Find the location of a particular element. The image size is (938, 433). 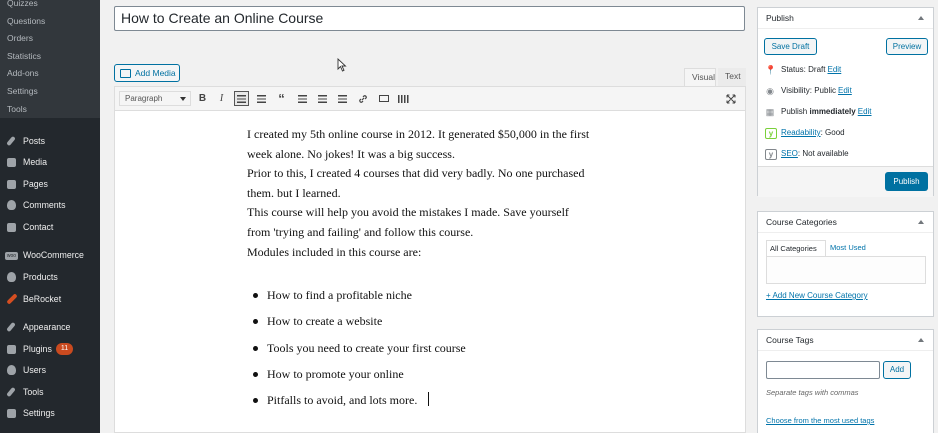

readability-icon: y is located at coordinates (771, 133).